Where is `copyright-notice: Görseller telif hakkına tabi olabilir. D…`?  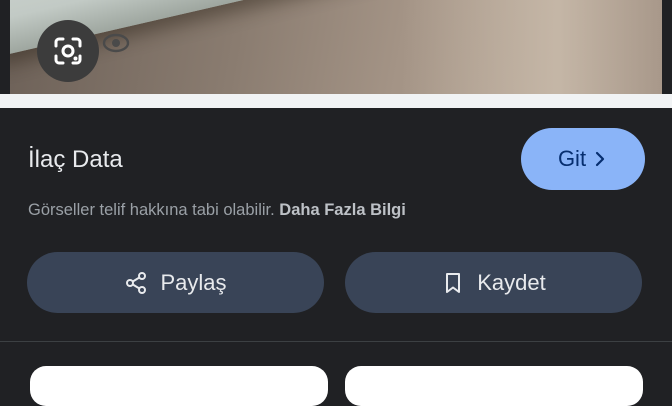
copyright-notice: Görseller telif hakkına tabi olabilir. D… is located at coordinates (217, 210).